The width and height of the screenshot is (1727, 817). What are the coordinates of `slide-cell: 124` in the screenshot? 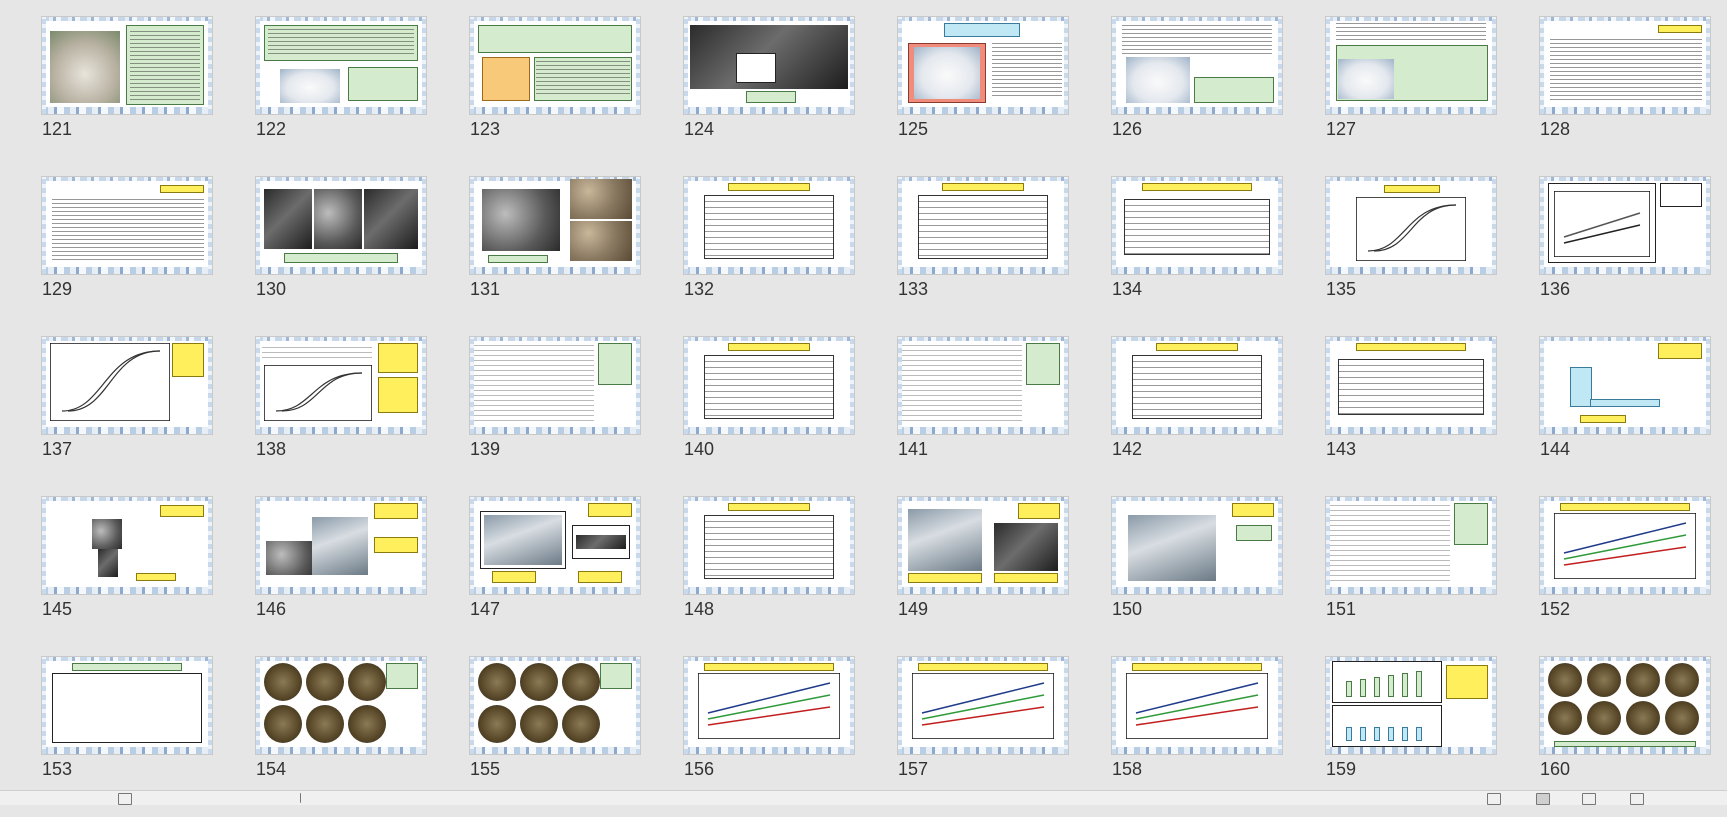 It's located at (769, 97).